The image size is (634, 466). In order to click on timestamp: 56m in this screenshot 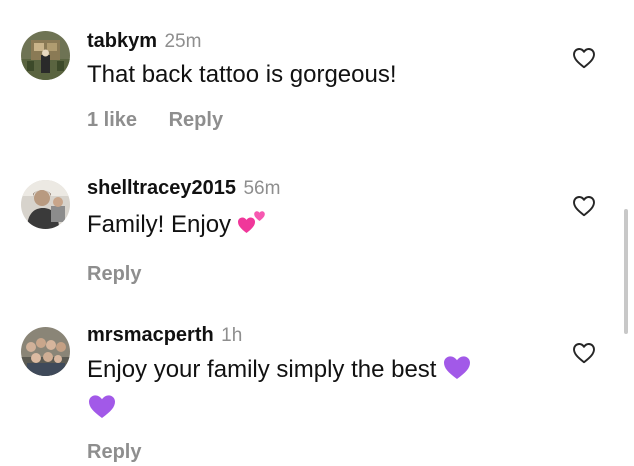, I will do `click(262, 188)`.